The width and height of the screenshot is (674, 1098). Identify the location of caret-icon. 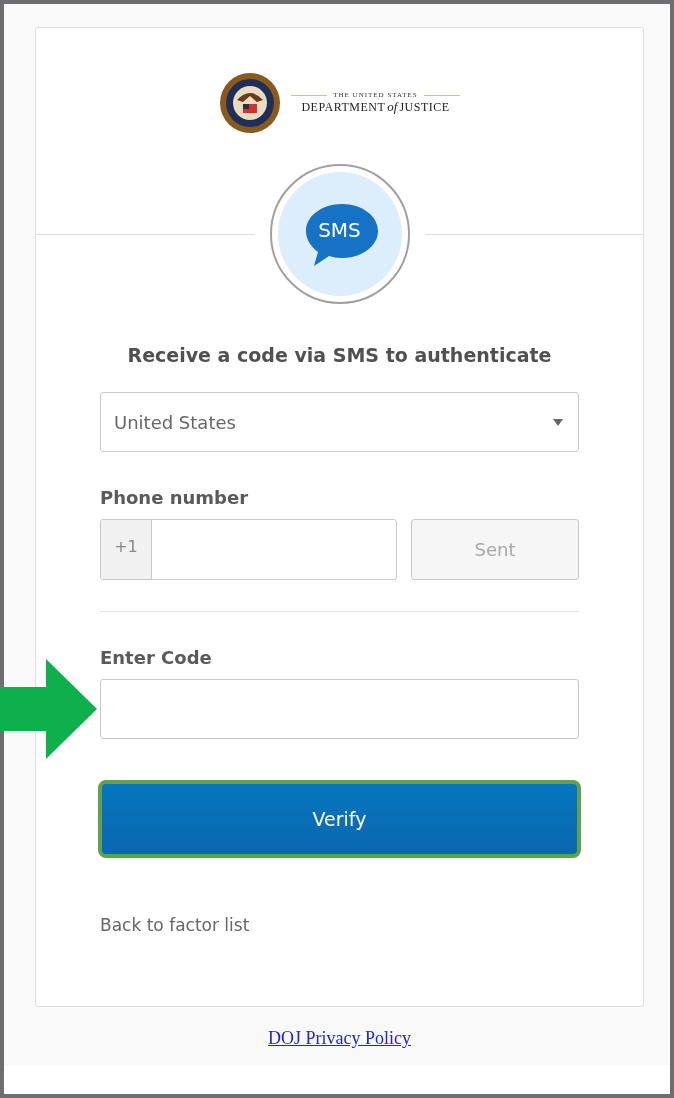
(558, 422).